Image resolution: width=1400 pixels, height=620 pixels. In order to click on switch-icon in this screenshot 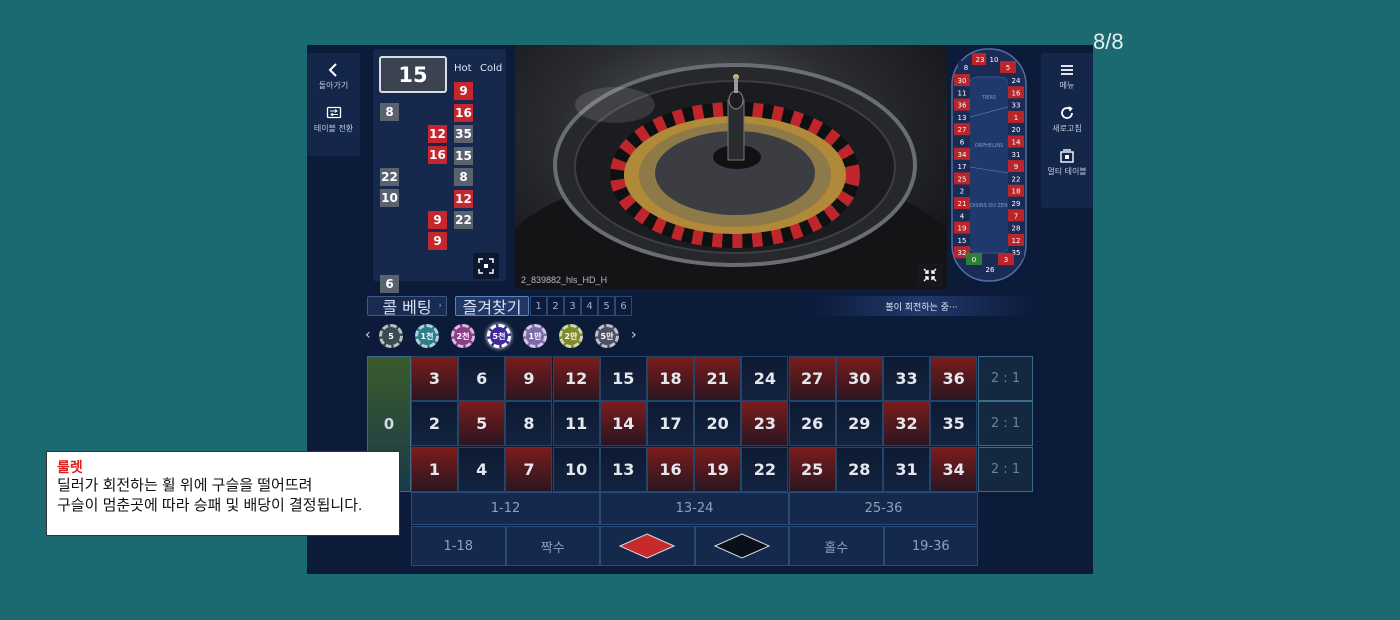, I will do `click(333, 112)`.